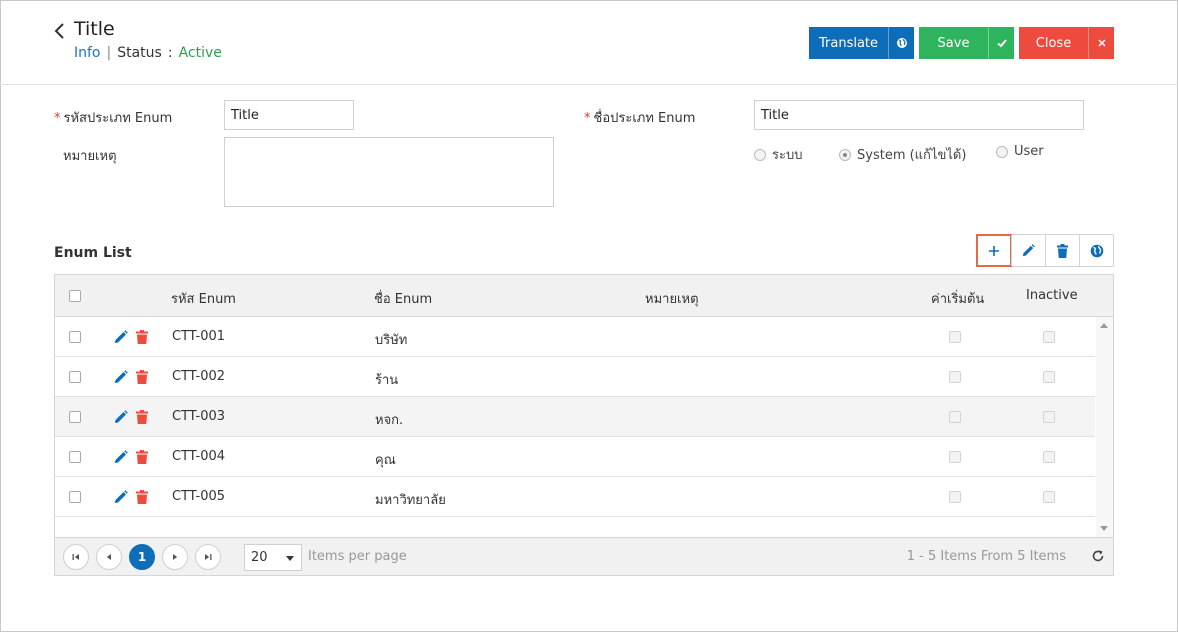 This screenshot has width=1178, height=632. I want to click on table-row: CTT-001 บริษัท, so click(575, 337).